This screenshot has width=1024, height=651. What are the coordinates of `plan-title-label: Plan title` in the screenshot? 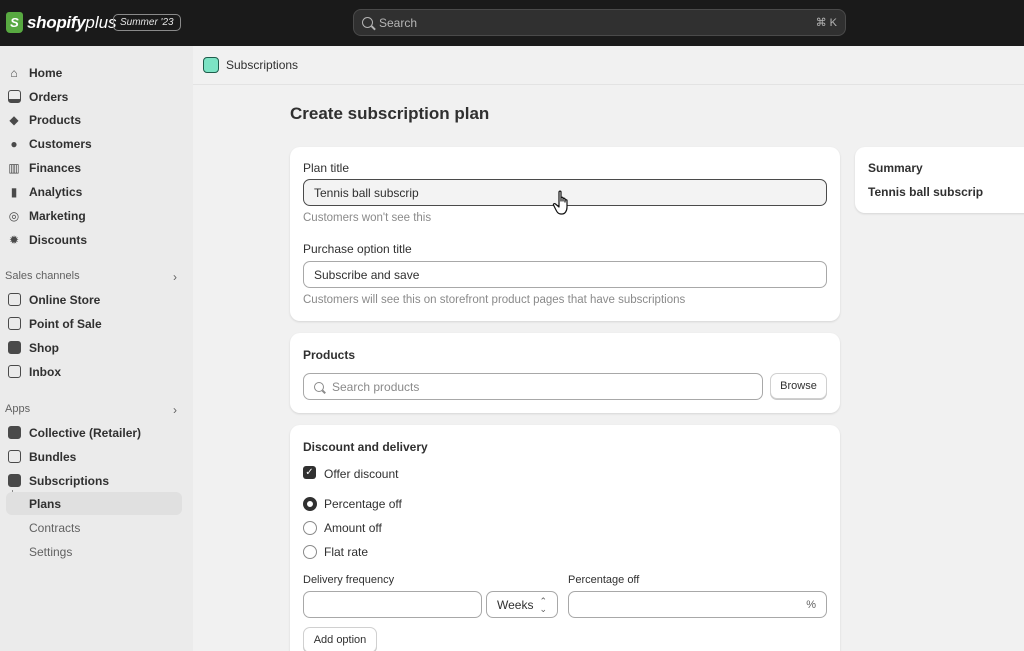 It's located at (326, 168).